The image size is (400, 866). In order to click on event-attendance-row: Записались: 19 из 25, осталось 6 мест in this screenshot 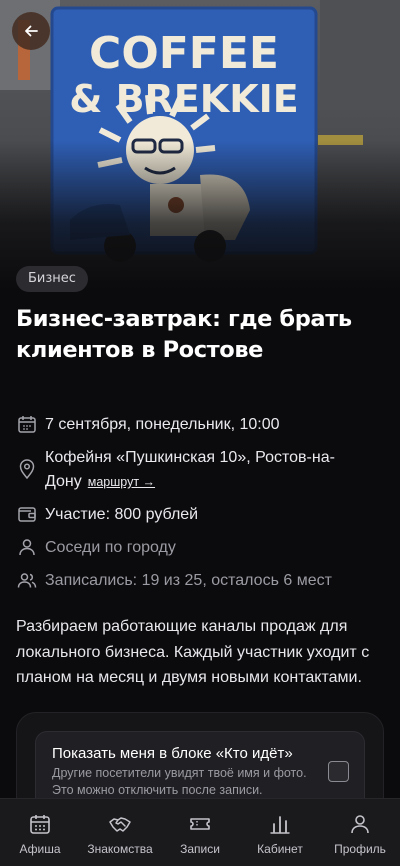, I will do `click(201, 581)`.